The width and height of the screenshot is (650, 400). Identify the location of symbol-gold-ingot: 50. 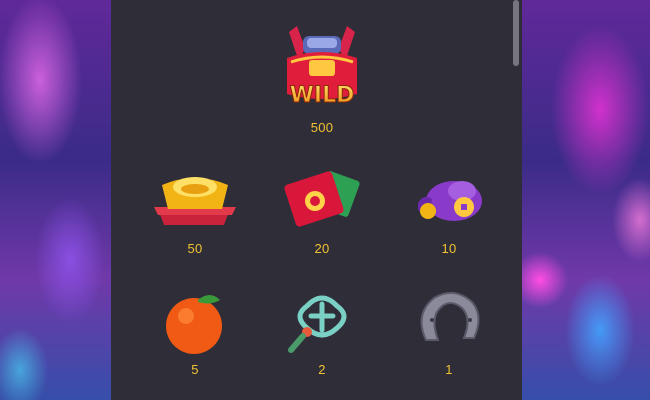
(195, 210).